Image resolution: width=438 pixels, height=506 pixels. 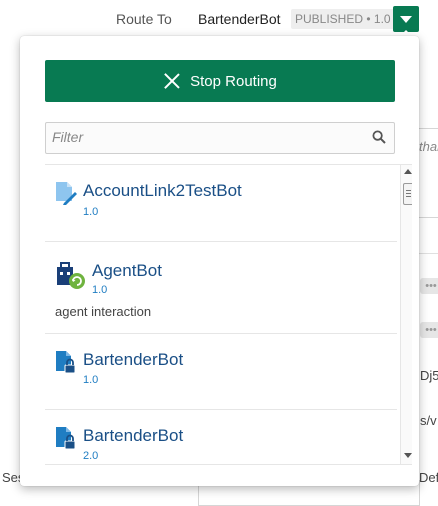 I want to click on caret-down-icon, so click(x=406, y=19).